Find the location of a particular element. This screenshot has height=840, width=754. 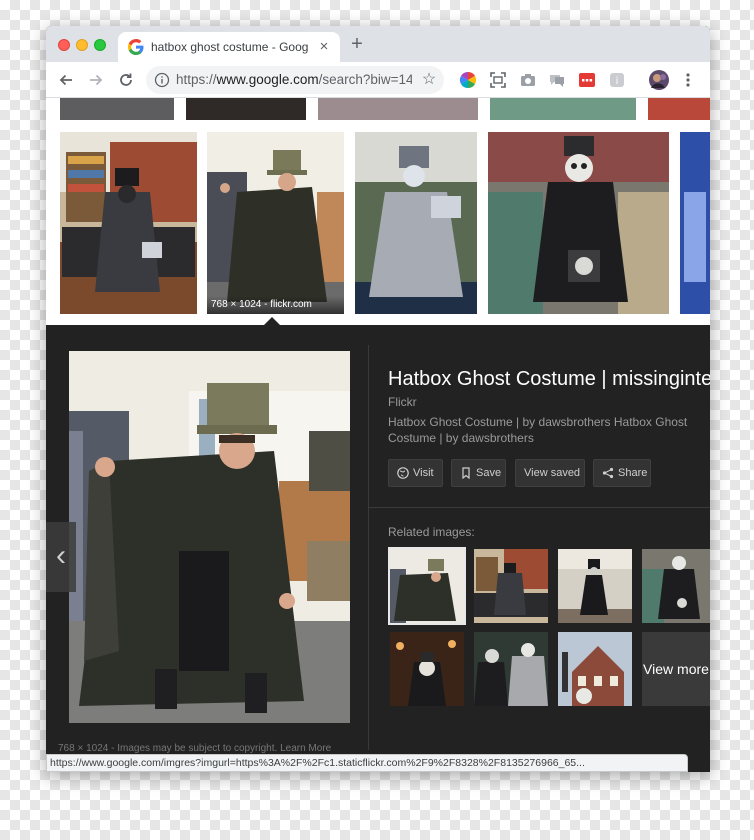

google-favicon-icon is located at coordinates (136, 47).